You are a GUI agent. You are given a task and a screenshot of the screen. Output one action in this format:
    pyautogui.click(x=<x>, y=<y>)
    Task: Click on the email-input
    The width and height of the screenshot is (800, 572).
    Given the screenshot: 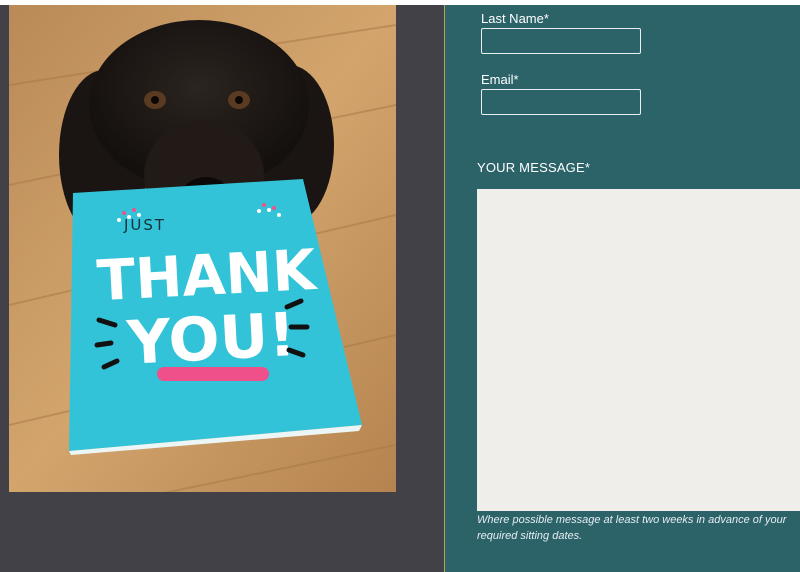 What is the action you would take?
    pyautogui.click(x=561, y=102)
    